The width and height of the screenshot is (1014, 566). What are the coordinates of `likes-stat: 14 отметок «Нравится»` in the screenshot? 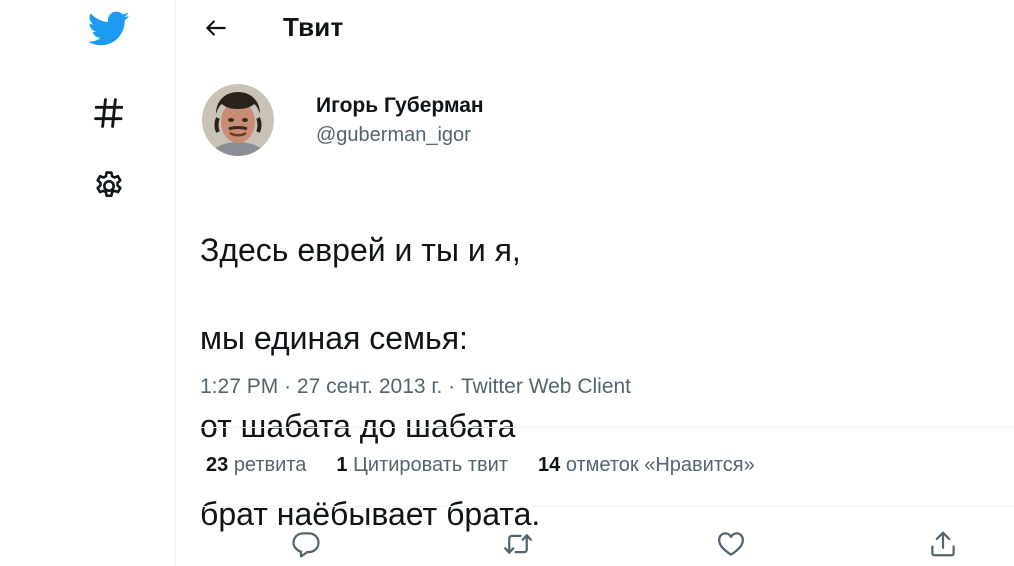 It's located at (646, 465).